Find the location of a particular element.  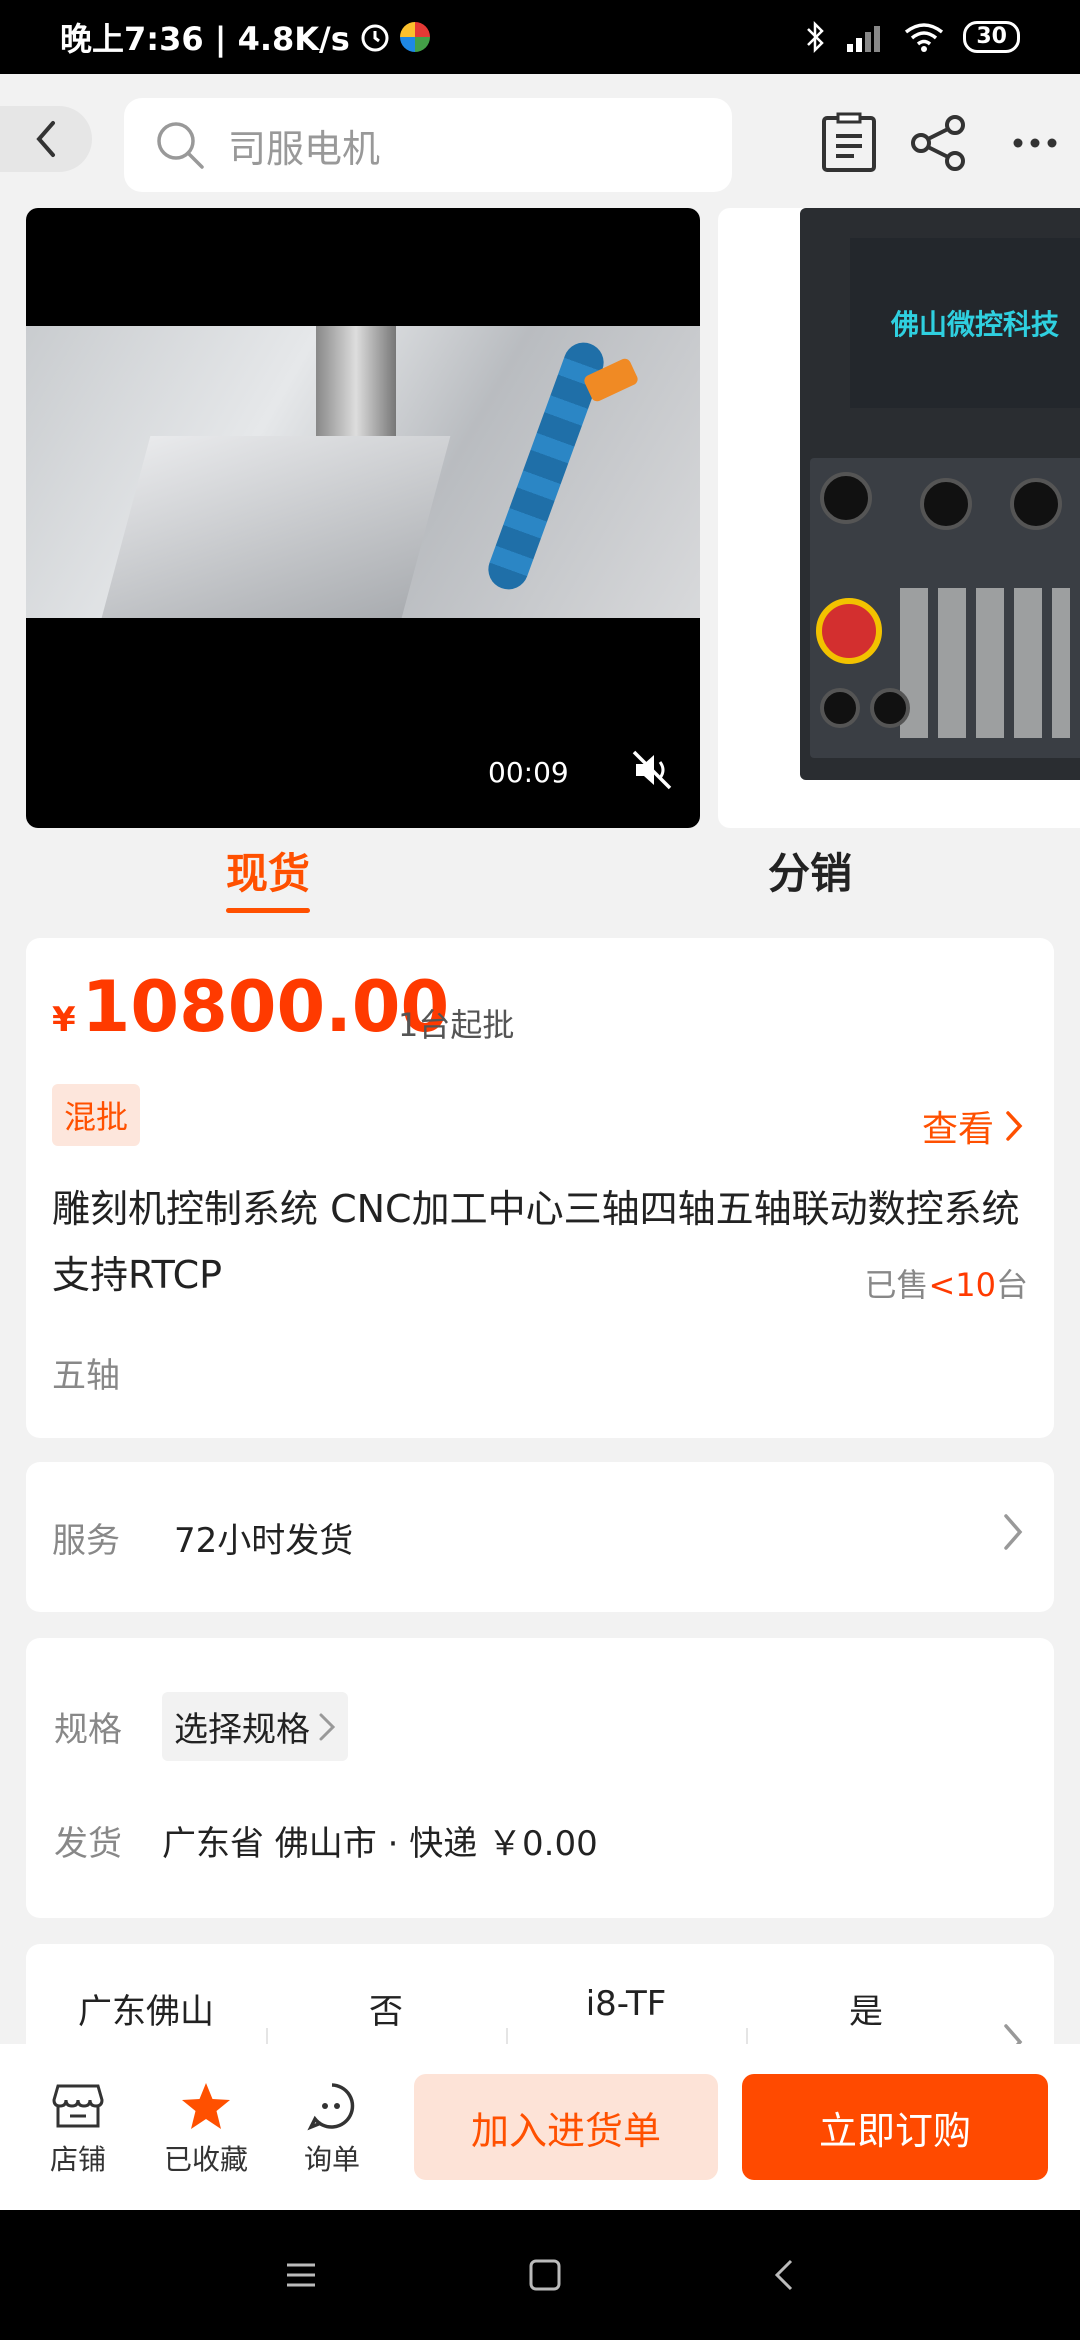

cnc-controller-image: 佛山微控科技 is located at coordinates (940, 494).